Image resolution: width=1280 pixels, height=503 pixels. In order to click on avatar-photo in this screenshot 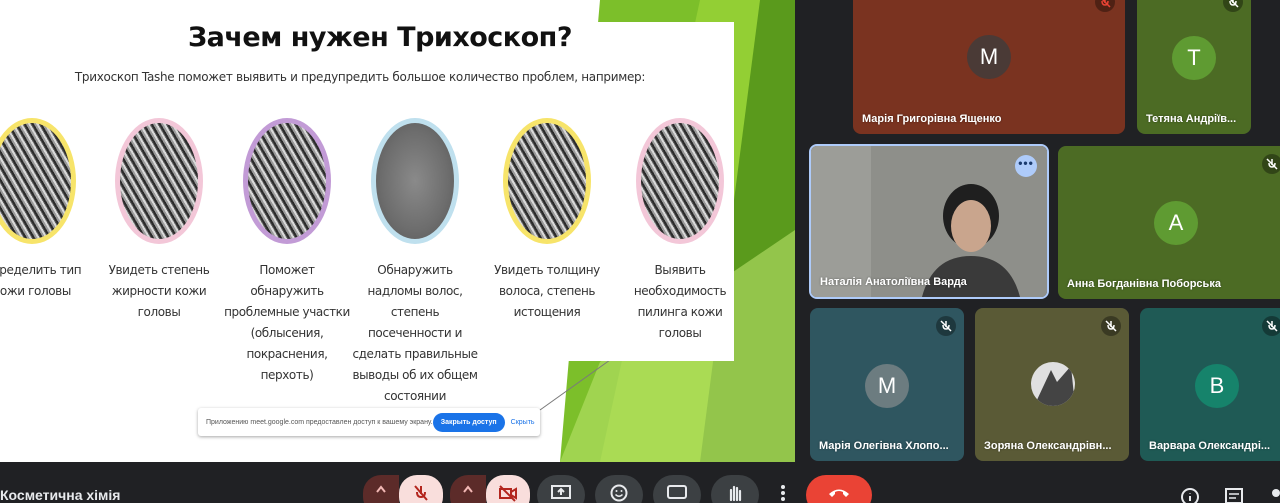, I will do `click(1053, 384)`.